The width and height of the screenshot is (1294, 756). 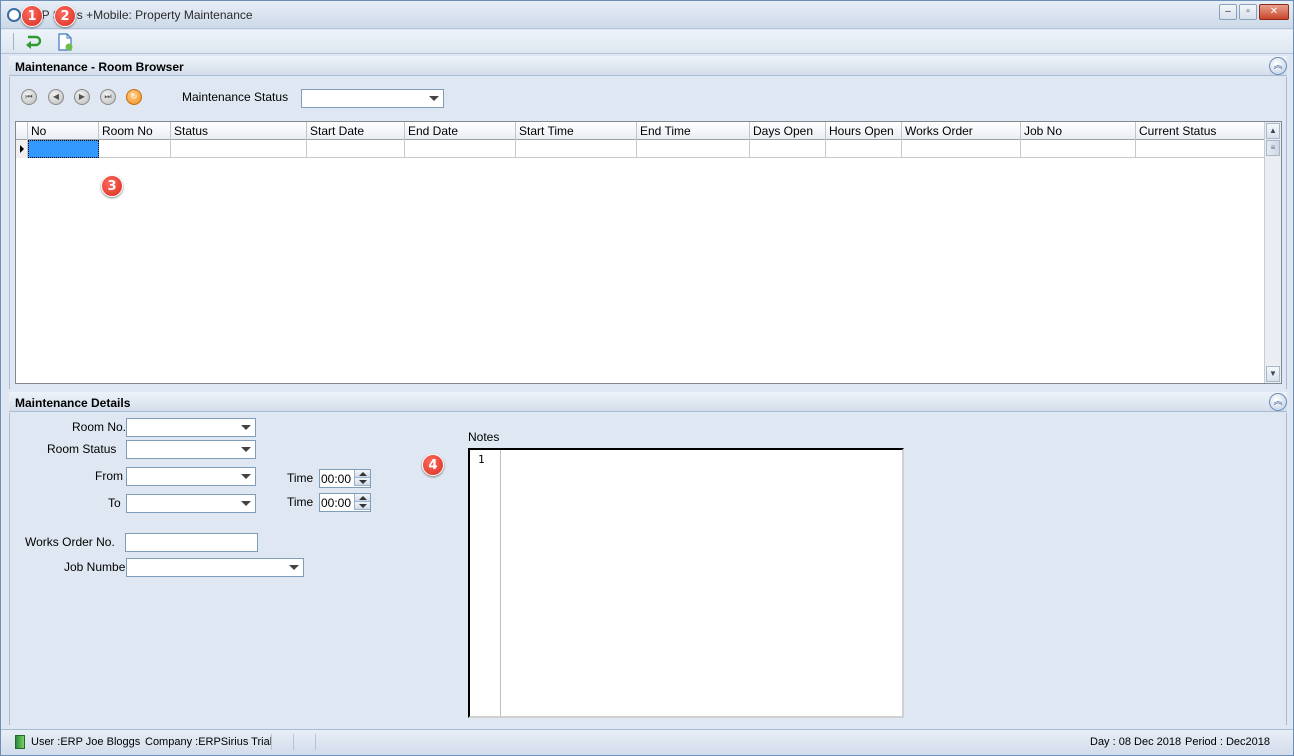 I want to click on cell-hours-open, so click(x=864, y=149).